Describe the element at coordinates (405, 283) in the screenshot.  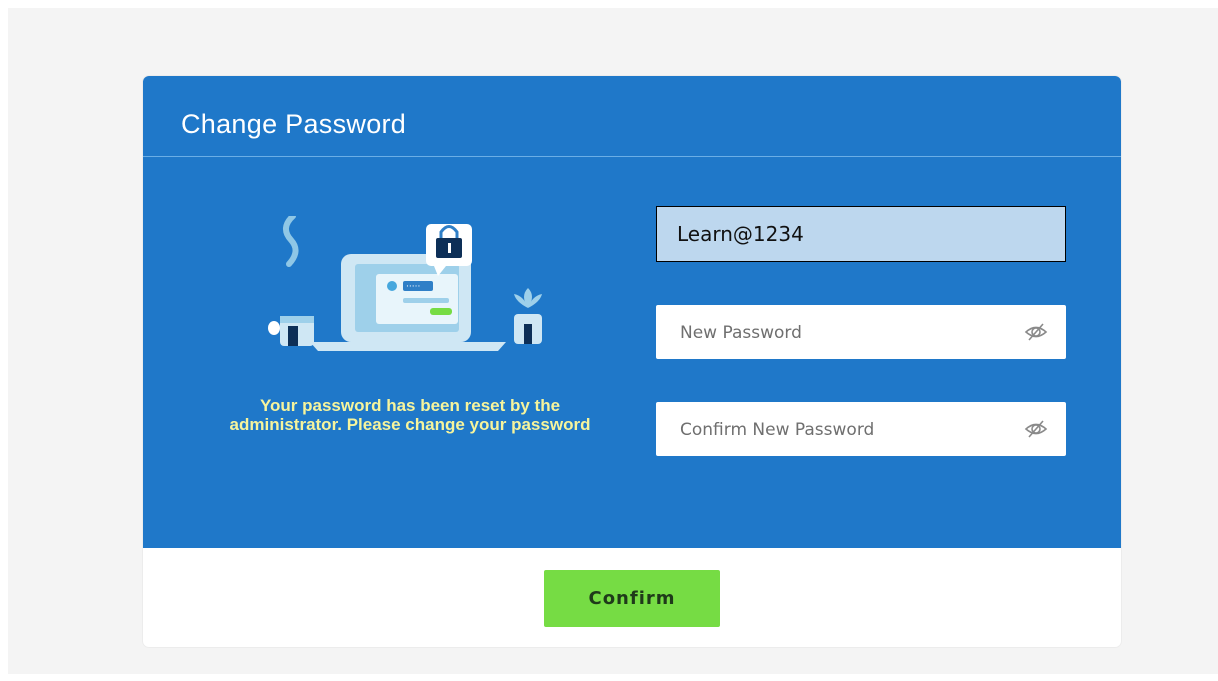
I see `laptop-lock-illustration: ·····` at that location.